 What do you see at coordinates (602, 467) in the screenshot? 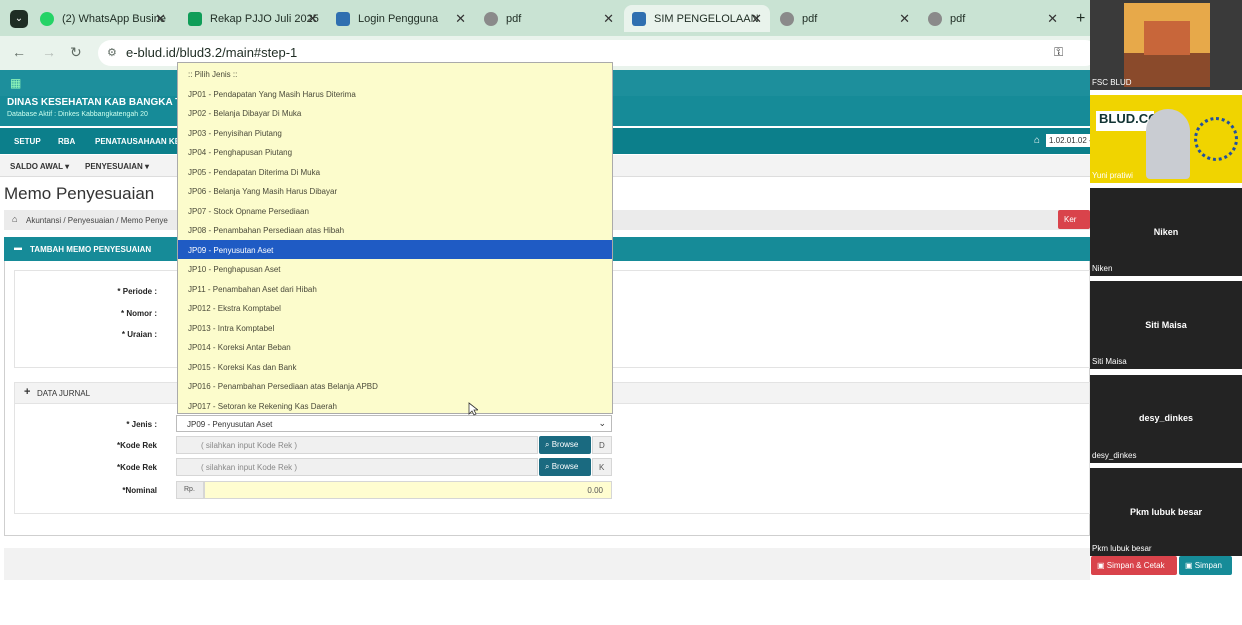
I see `kredit-label: K` at bounding box center [602, 467].